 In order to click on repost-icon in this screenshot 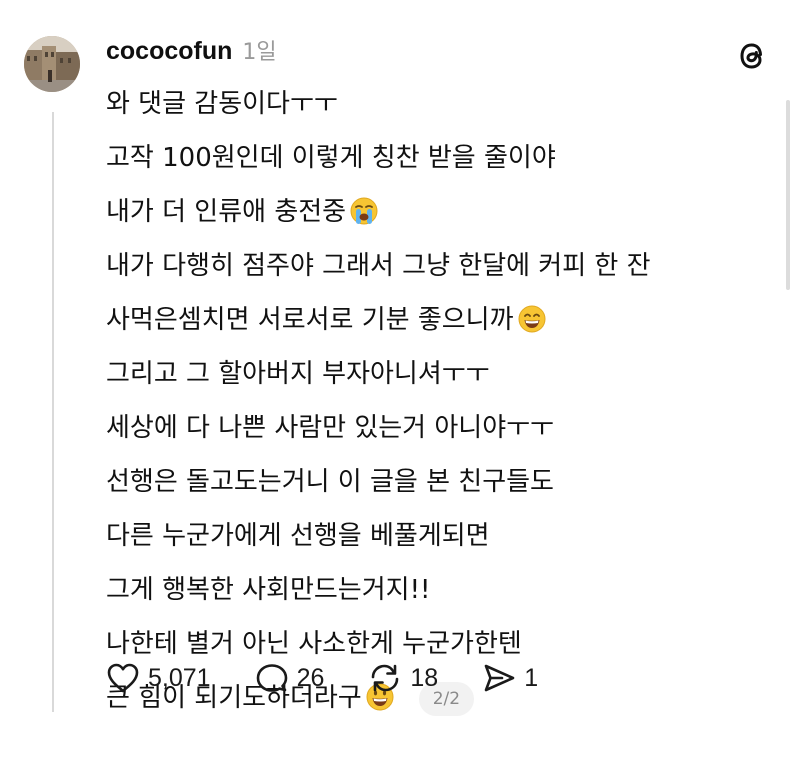, I will do `click(385, 678)`.